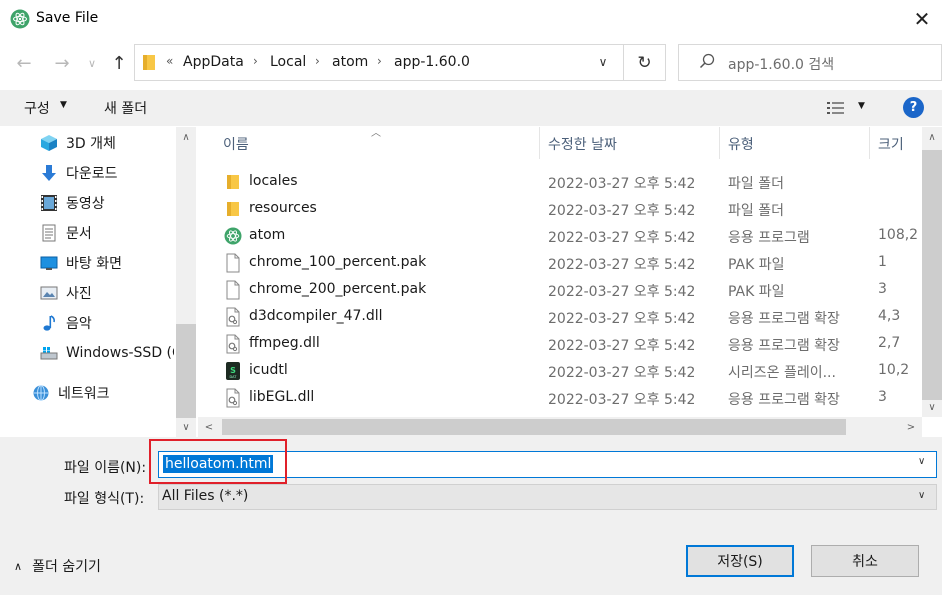 This screenshot has height=595, width=942. What do you see at coordinates (350, 62) in the screenshot?
I see `breadcrumb-atom: atom` at bounding box center [350, 62].